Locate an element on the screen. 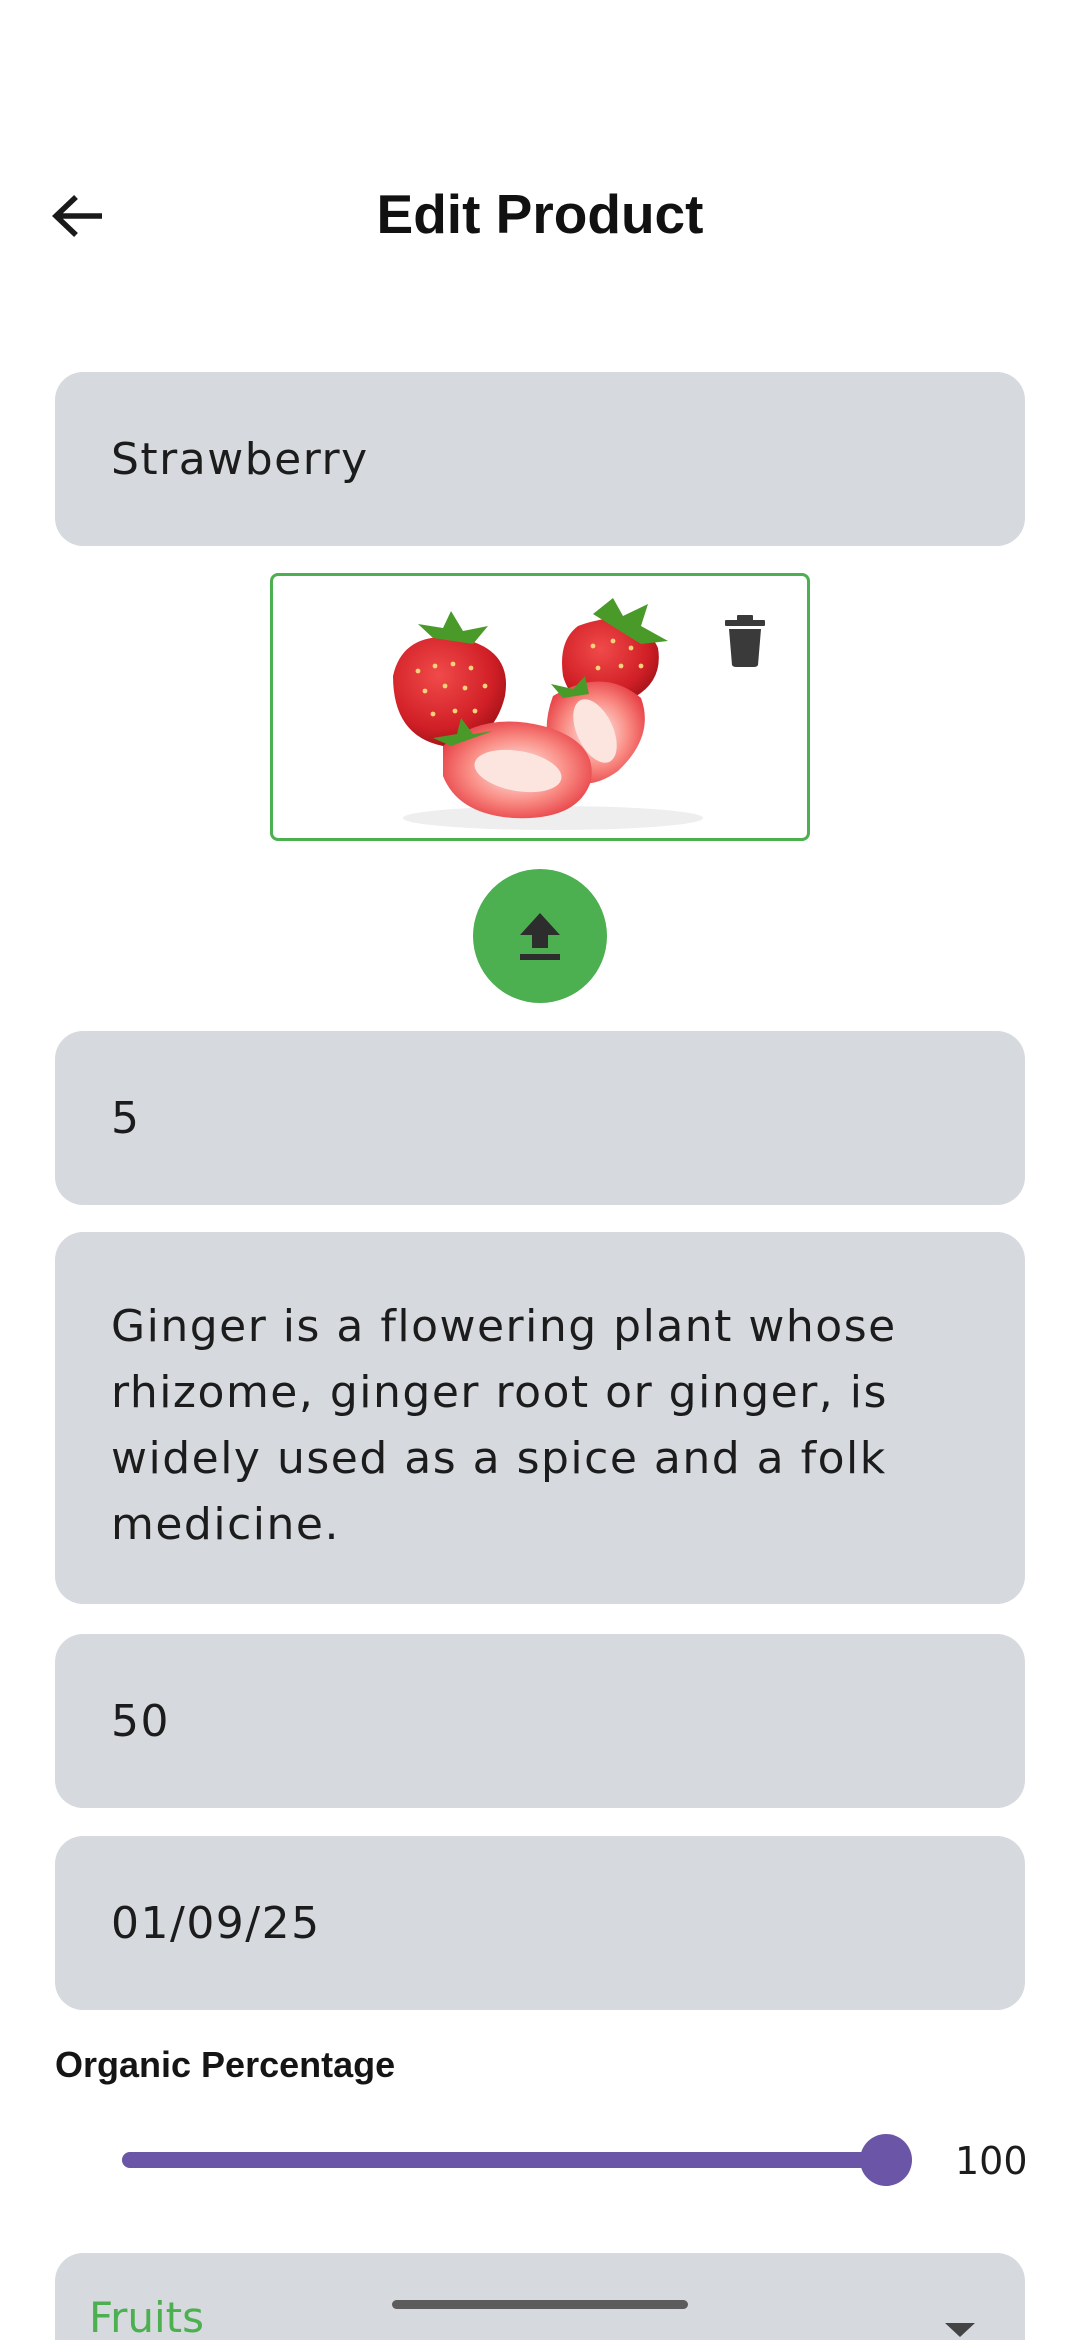  gesture-nav-handle is located at coordinates (540, 2304).